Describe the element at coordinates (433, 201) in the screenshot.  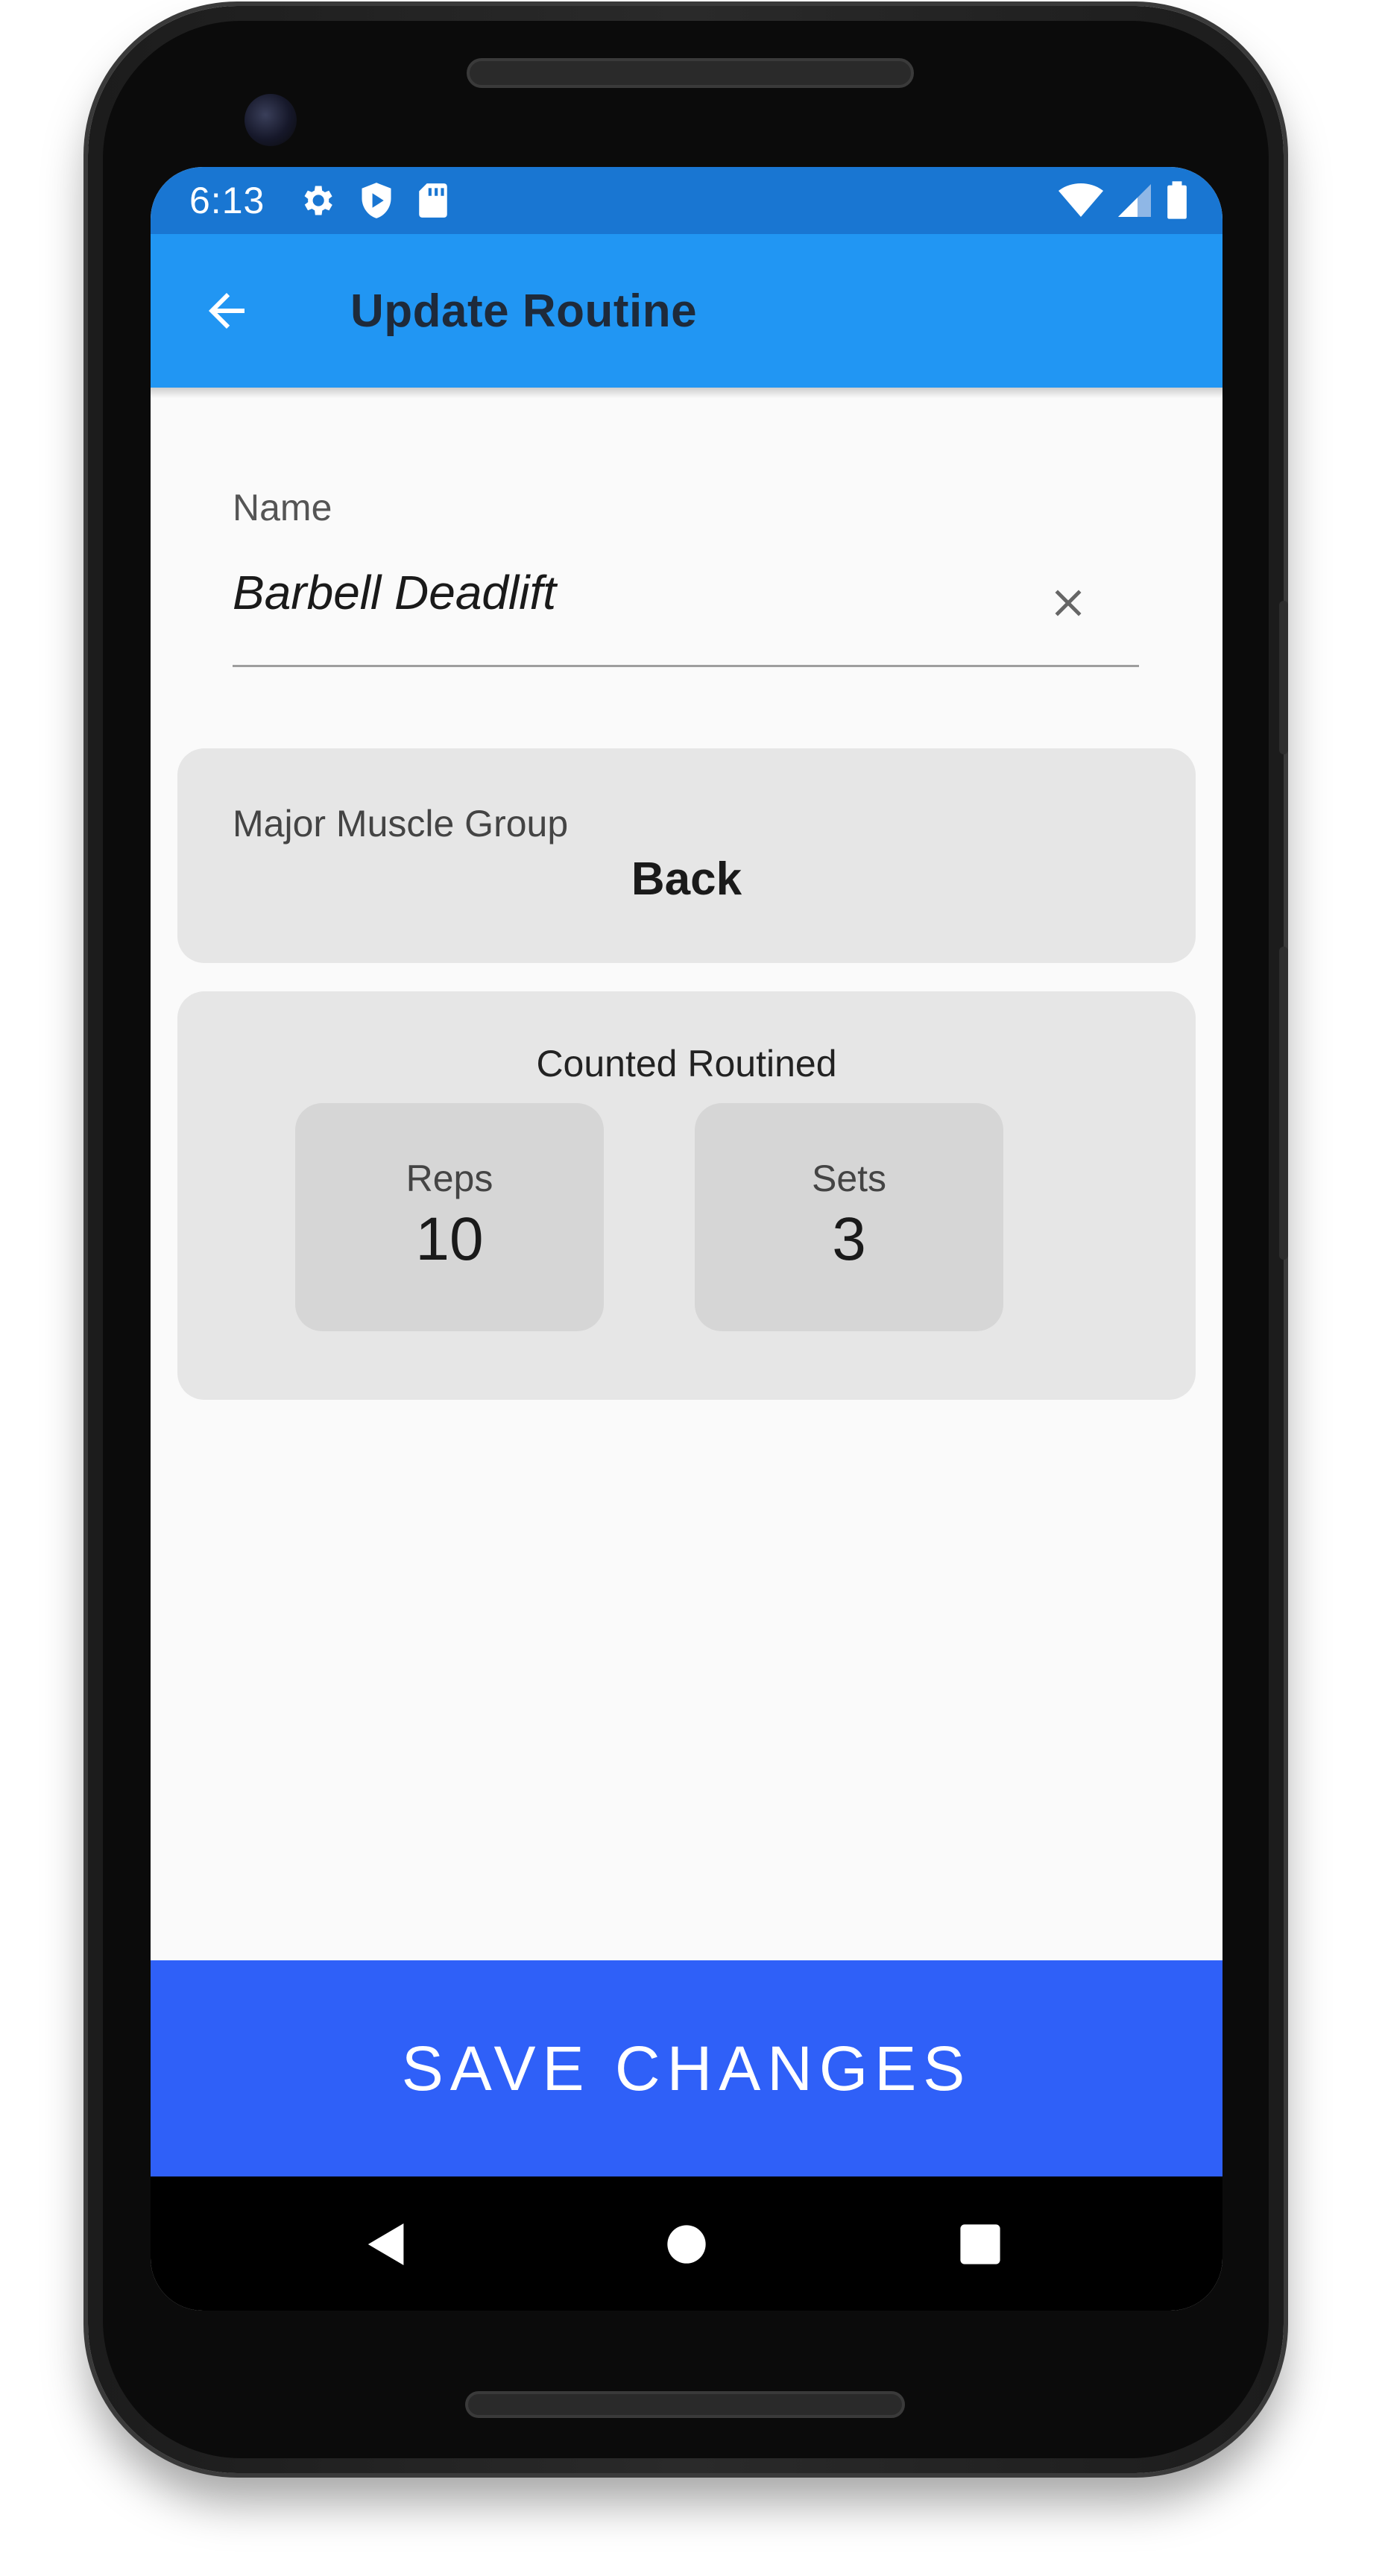
I see `sd-card-icon` at that location.